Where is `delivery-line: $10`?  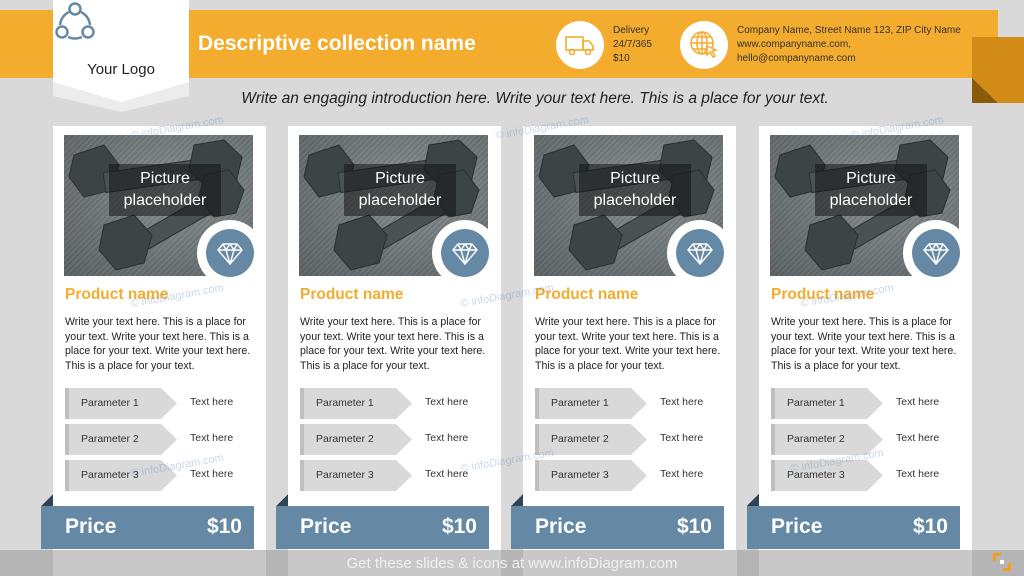
delivery-line: $10 is located at coordinates (621, 58).